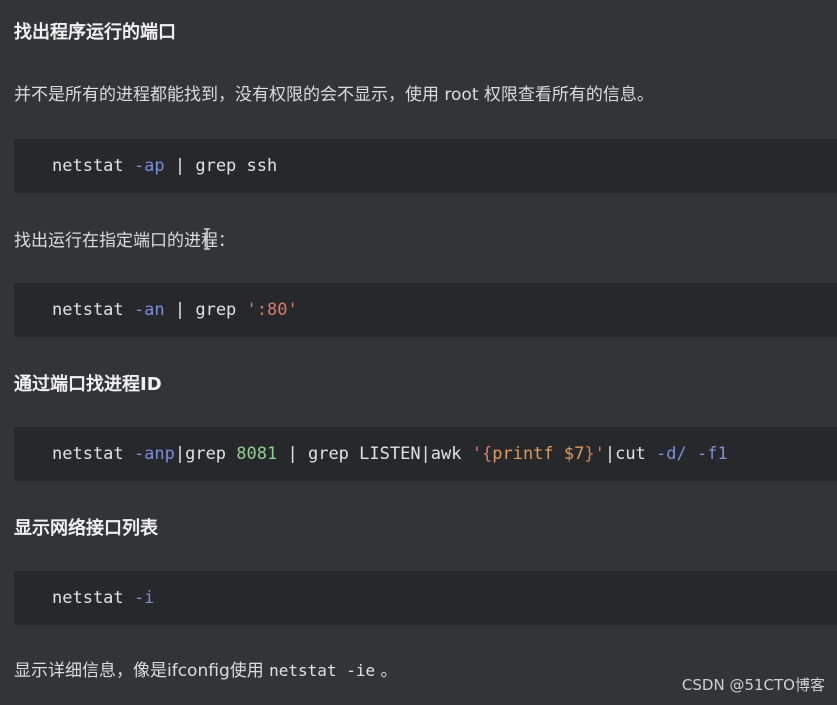 Image resolution: width=837 pixels, height=705 pixels. What do you see at coordinates (322, 670) in the screenshot?
I see `inline-code: netstat -ie` at bounding box center [322, 670].